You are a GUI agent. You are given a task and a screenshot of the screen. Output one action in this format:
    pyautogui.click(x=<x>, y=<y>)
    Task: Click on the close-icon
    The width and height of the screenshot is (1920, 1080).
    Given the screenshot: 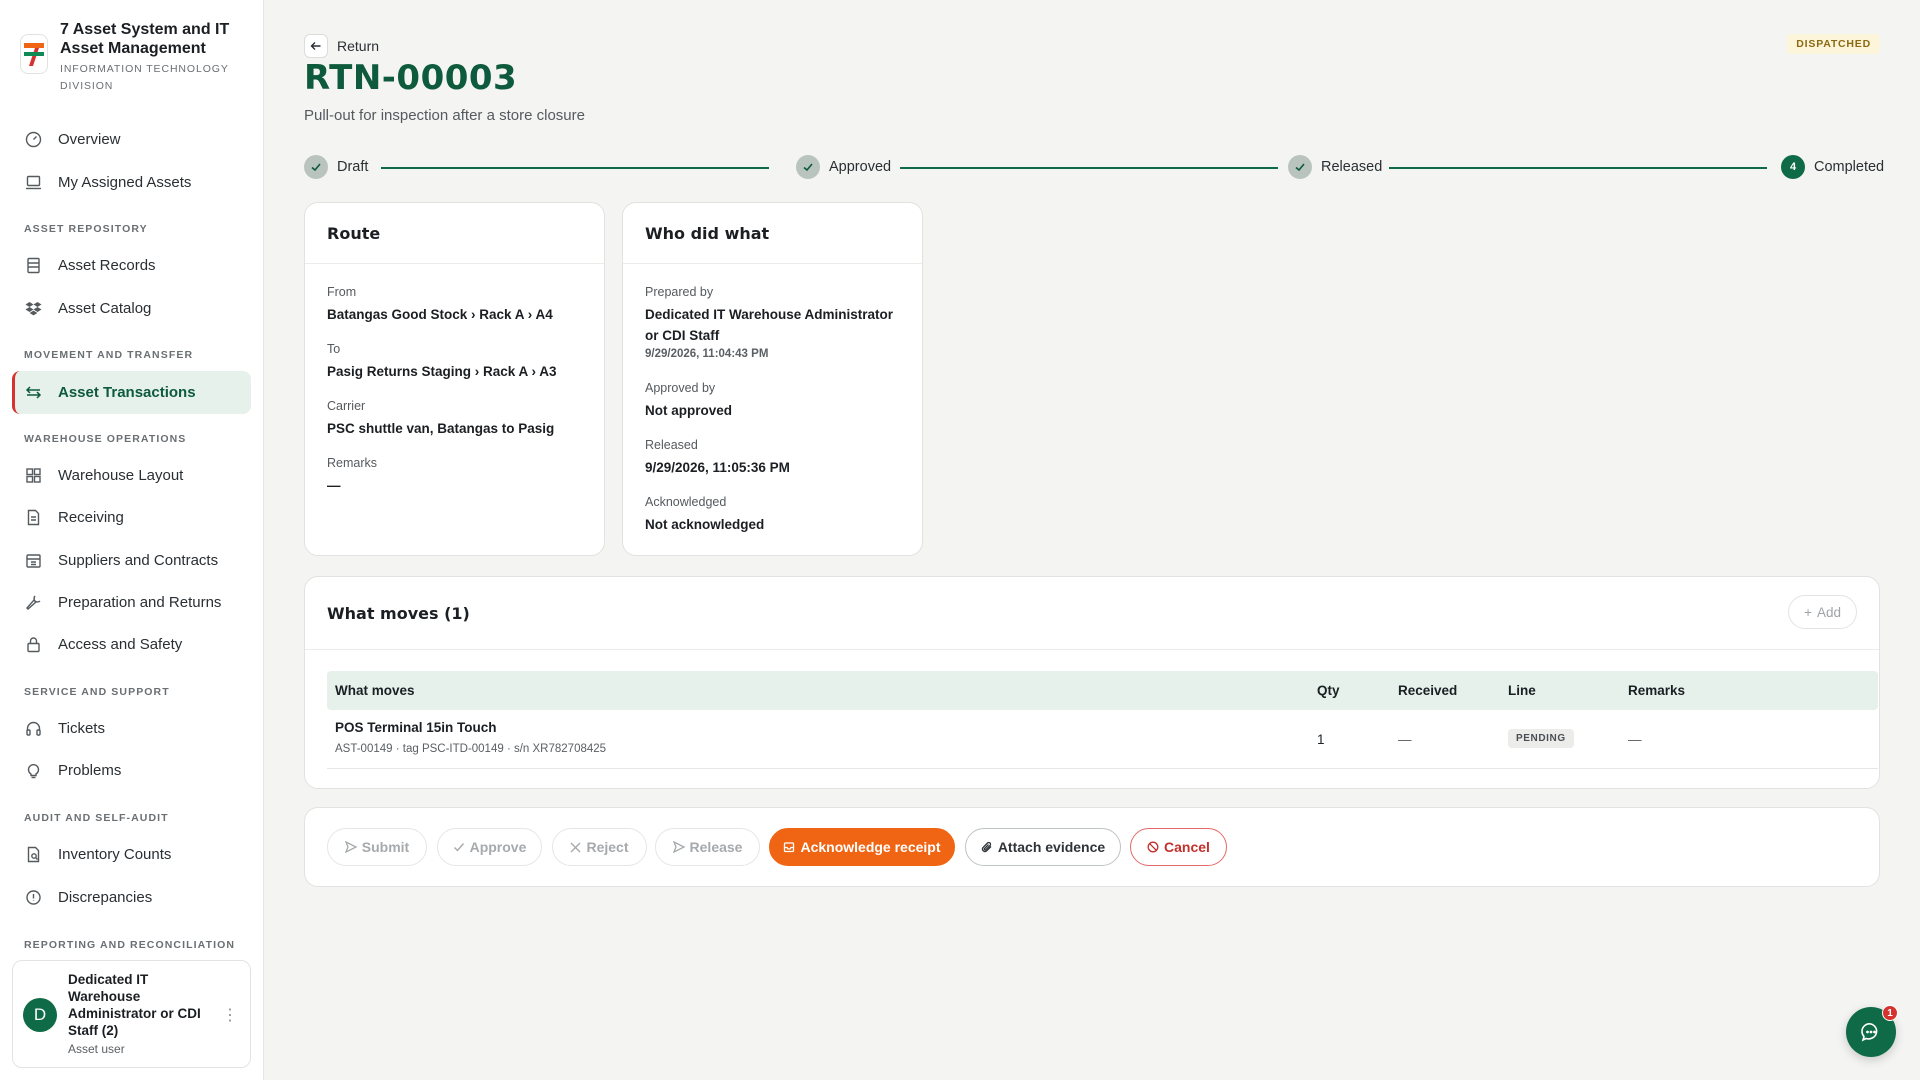 What is the action you would take?
    pyautogui.click(x=575, y=847)
    